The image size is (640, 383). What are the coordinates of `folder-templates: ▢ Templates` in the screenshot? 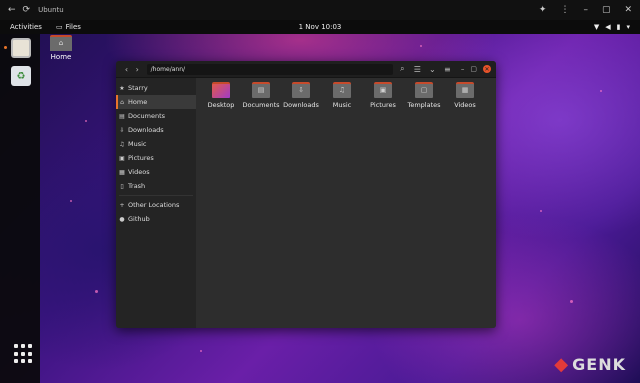 It's located at (424, 95).